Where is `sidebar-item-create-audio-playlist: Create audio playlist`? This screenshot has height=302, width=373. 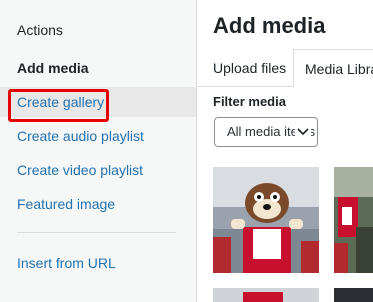 sidebar-item-create-audio-playlist: Create audio playlist is located at coordinates (98, 136).